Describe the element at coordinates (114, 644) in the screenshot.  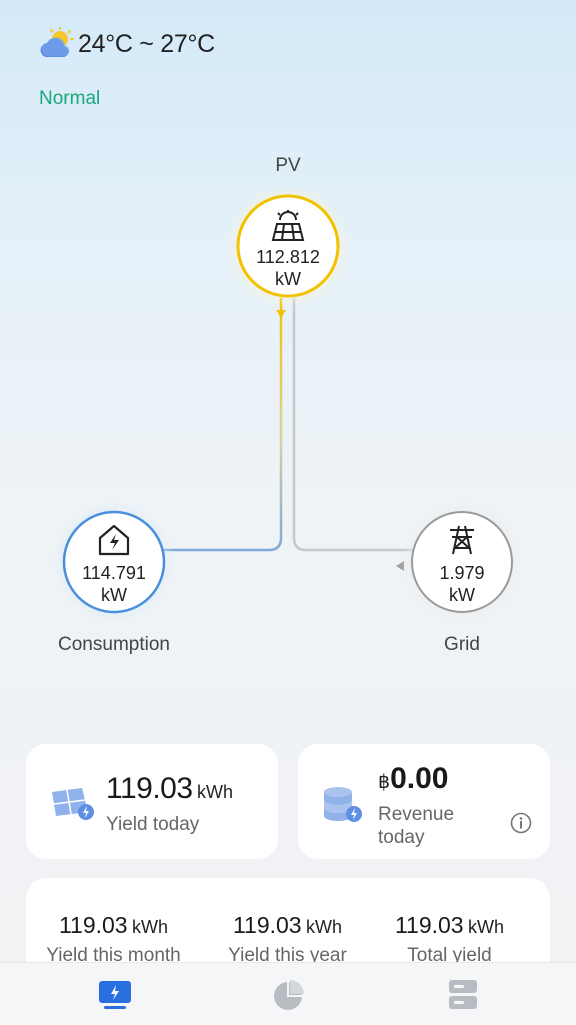
I see `consumption-label: Consumption` at that location.